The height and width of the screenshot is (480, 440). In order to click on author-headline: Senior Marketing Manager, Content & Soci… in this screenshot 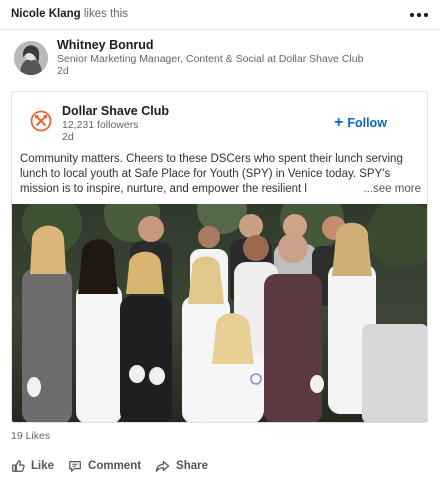, I will do `click(210, 59)`.